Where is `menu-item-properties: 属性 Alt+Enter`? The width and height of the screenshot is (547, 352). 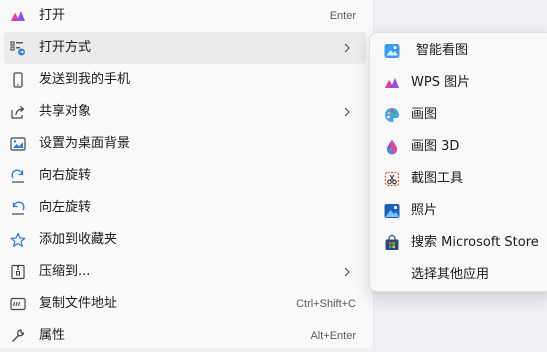
menu-item-properties: 属性 Alt+Enter is located at coordinates (185, 336).